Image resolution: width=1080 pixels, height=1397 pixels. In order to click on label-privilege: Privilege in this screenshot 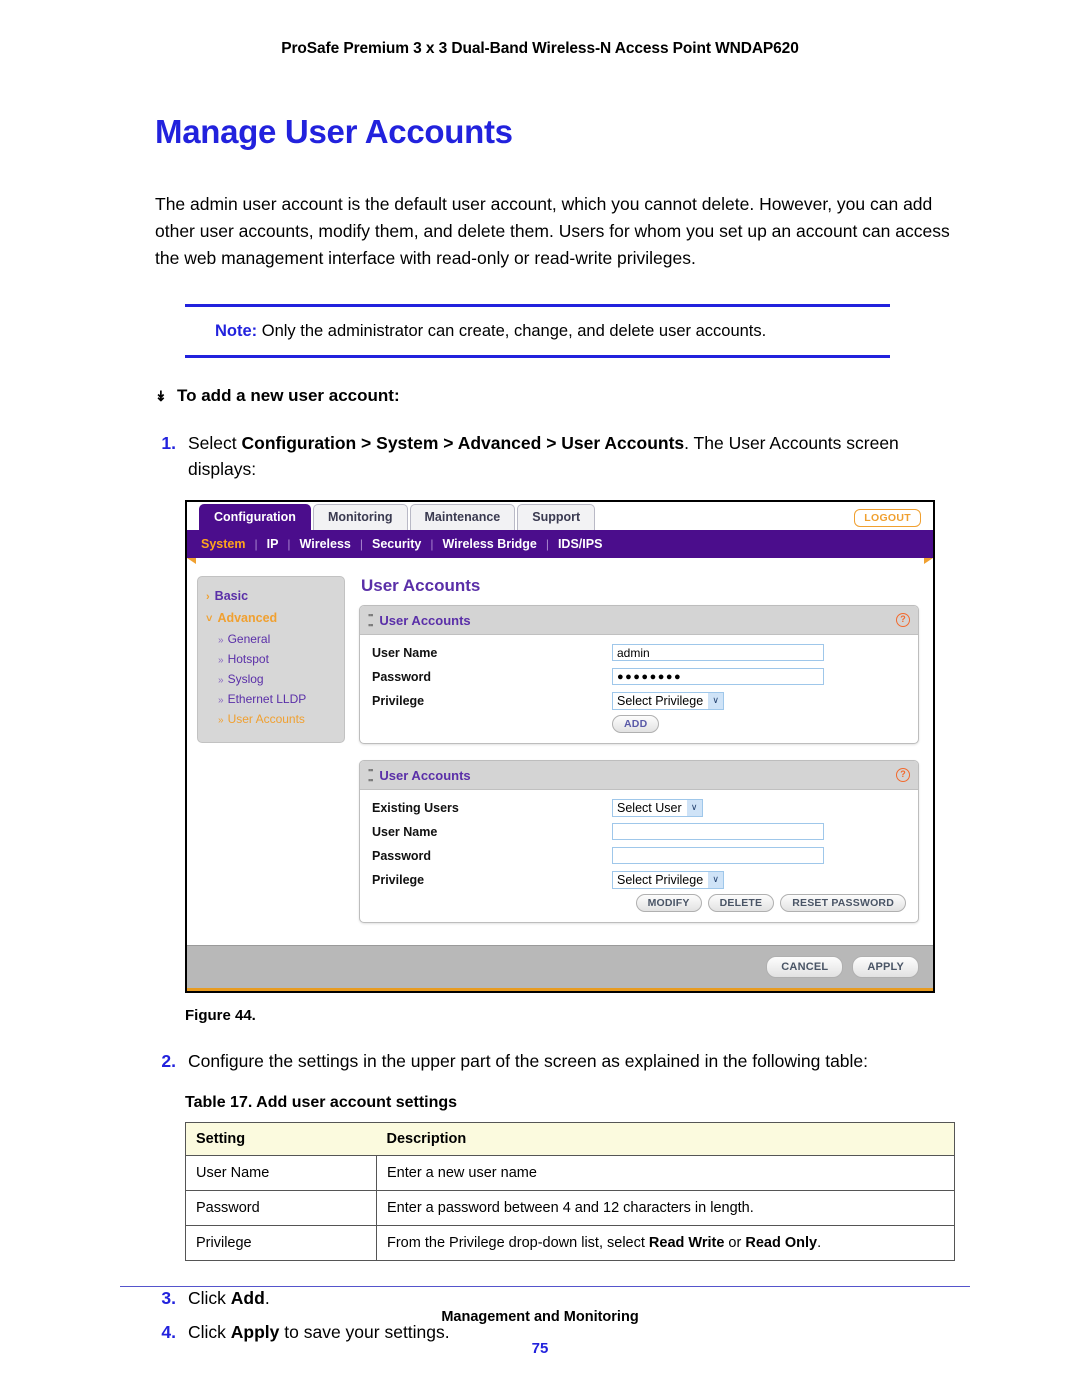, I will do `click(398, 700)`.